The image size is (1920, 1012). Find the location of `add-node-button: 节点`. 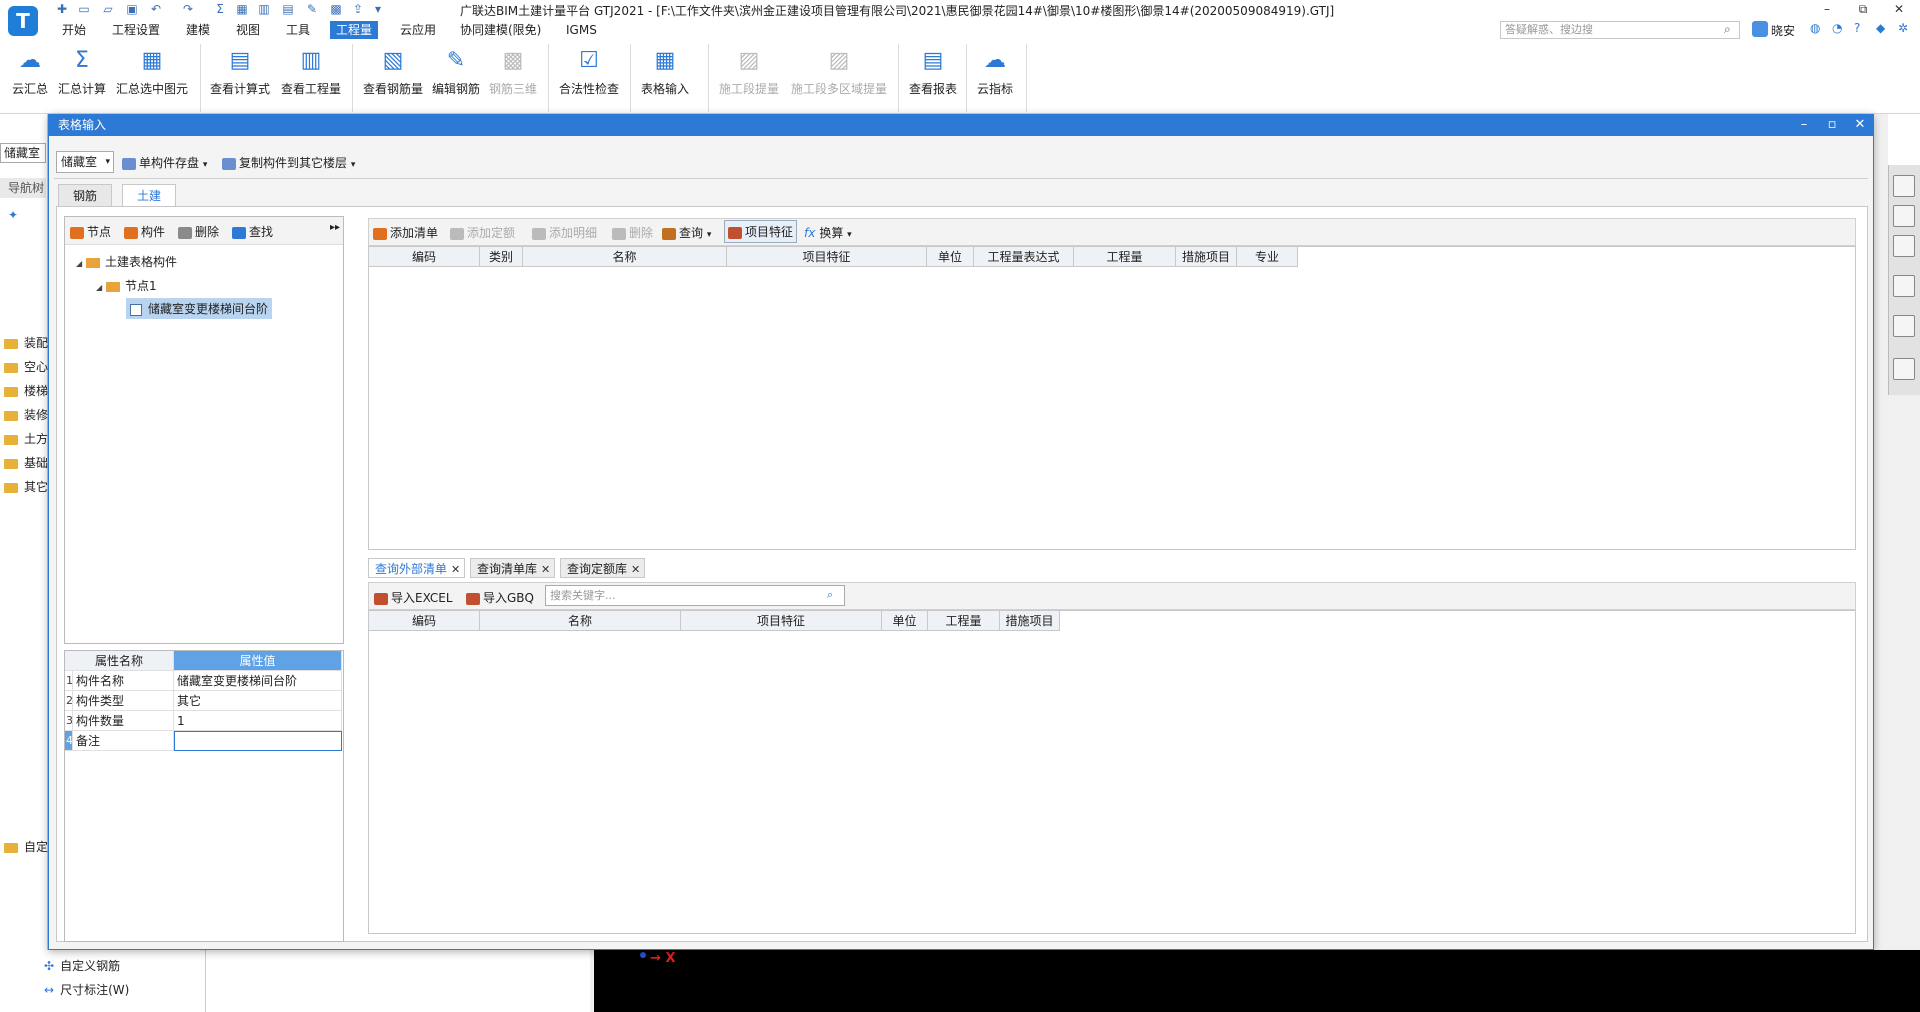

add-node-button: 节点 is located at coordinates (90, 231).